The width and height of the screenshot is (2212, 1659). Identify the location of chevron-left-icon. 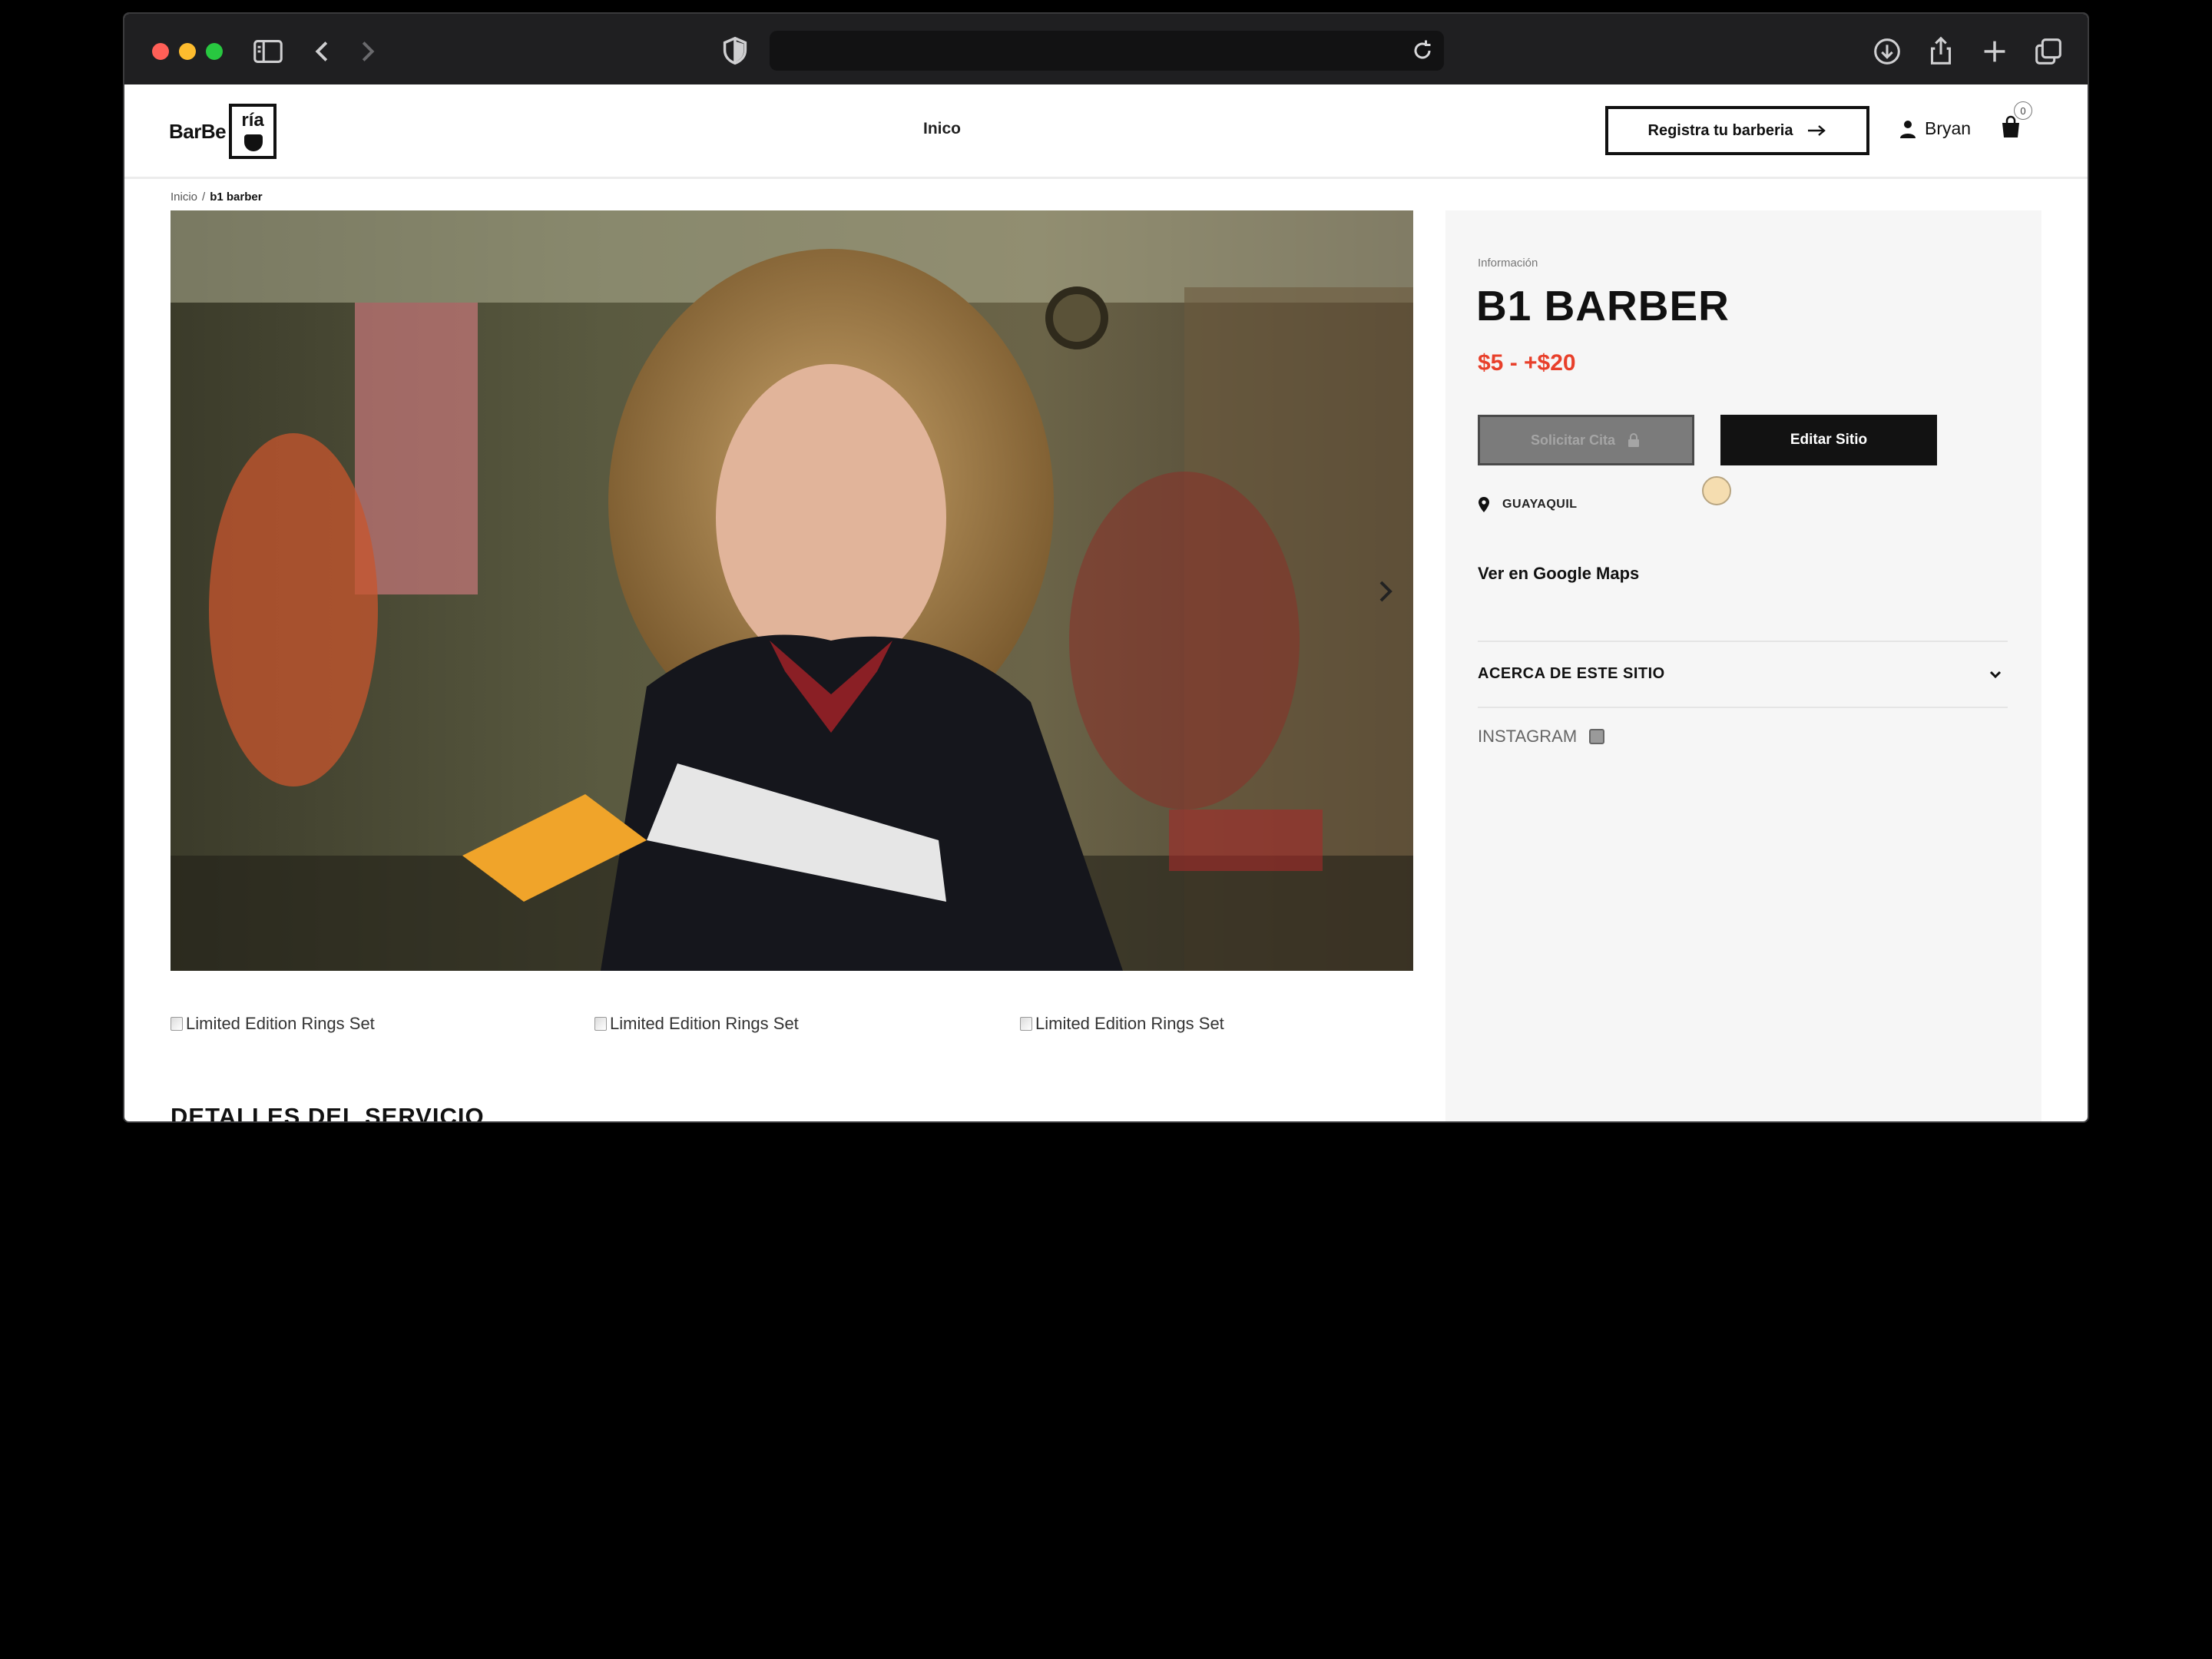
(323, 52).